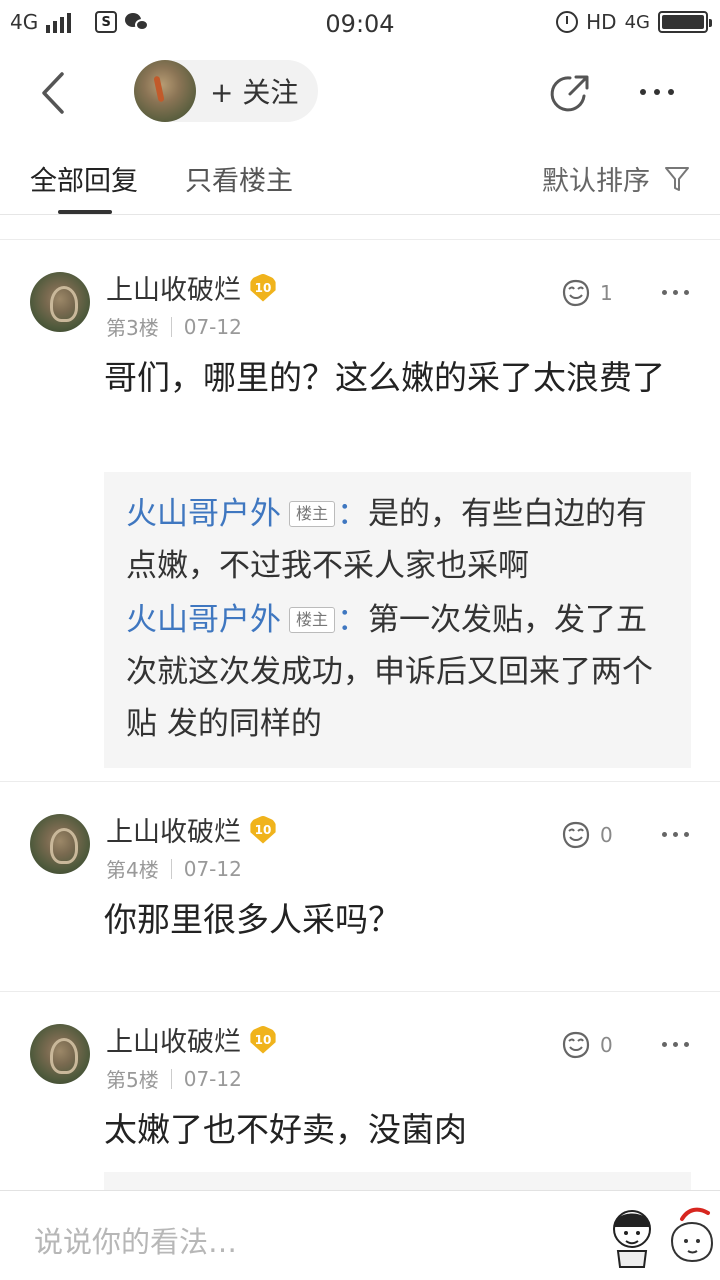 The height and width of the screenshot is (1280, 720). I want to click on status-bar: 4G S 09:04 HD 4G, so click(360, 25).